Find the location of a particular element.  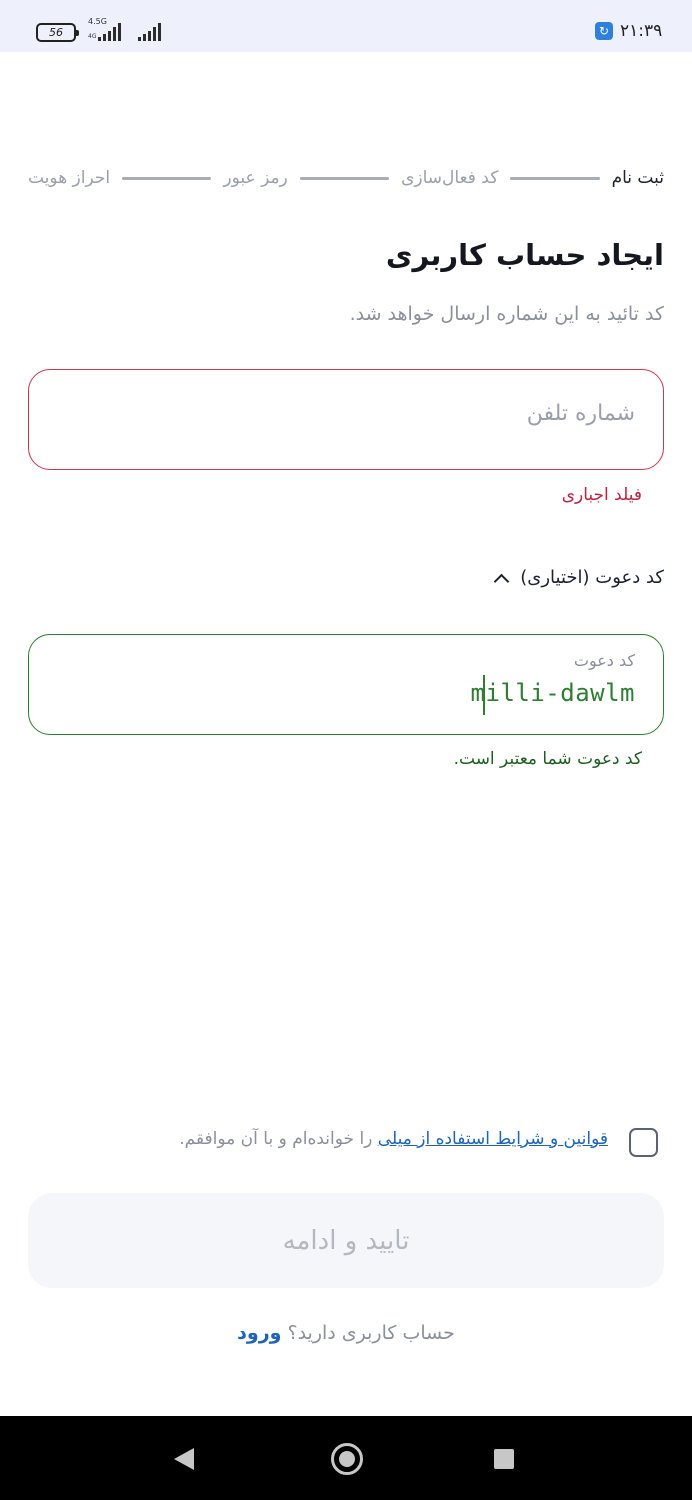

battery-level: 56 is located at coordinates (56, 32).